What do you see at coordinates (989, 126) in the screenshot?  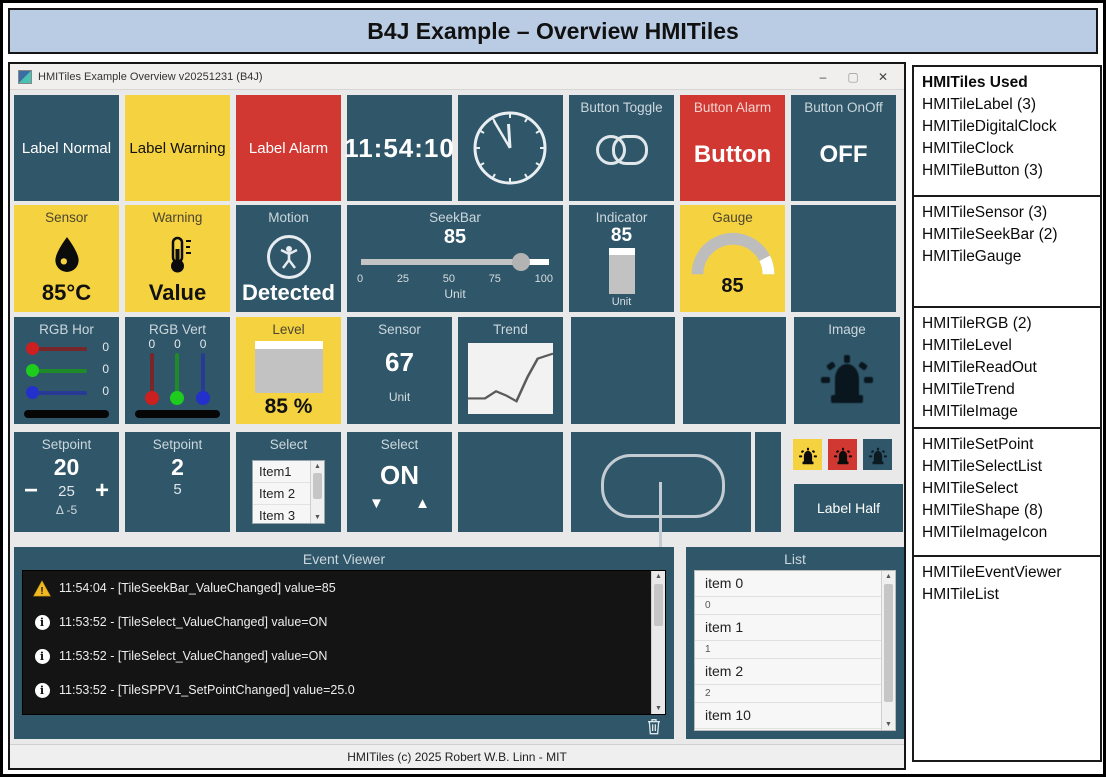 I see `sidebar-item: HMITileDigitalClock` at bounding box center [989, 126].